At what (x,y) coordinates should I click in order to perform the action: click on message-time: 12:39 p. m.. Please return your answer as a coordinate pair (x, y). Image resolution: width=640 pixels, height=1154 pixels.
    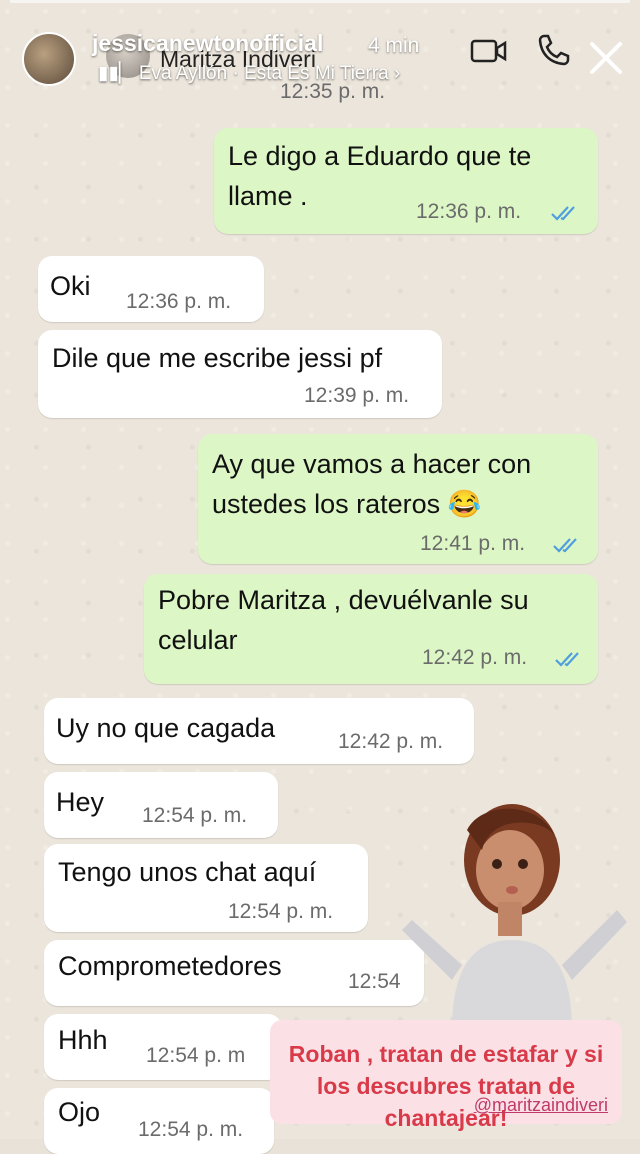
    Looking at the image, I should click on (357, 395).